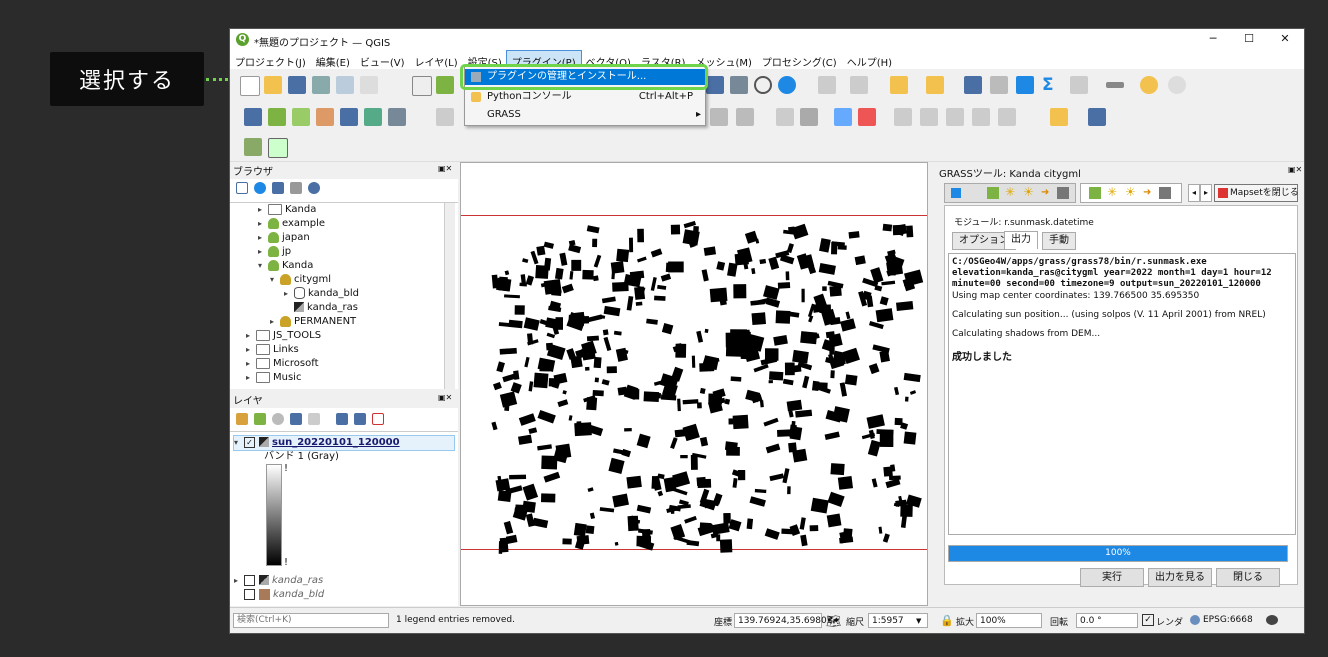  Describe the element at coordinates (260, 419) in the screenshot. I see `add-group-icon` at that location.